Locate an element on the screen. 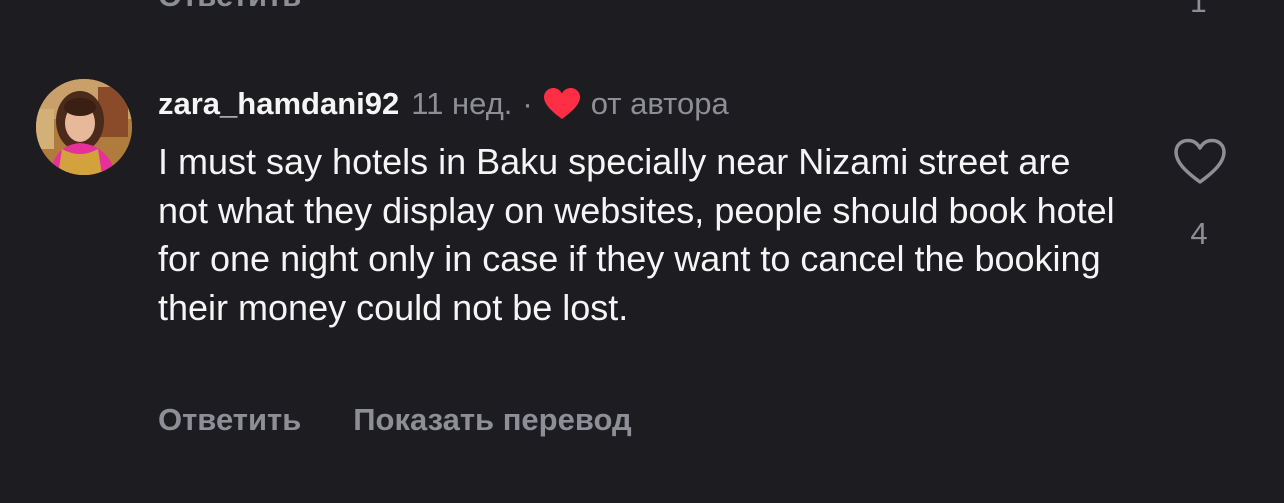  timestamp: 11 нед. is located at coordinates (462, 103).